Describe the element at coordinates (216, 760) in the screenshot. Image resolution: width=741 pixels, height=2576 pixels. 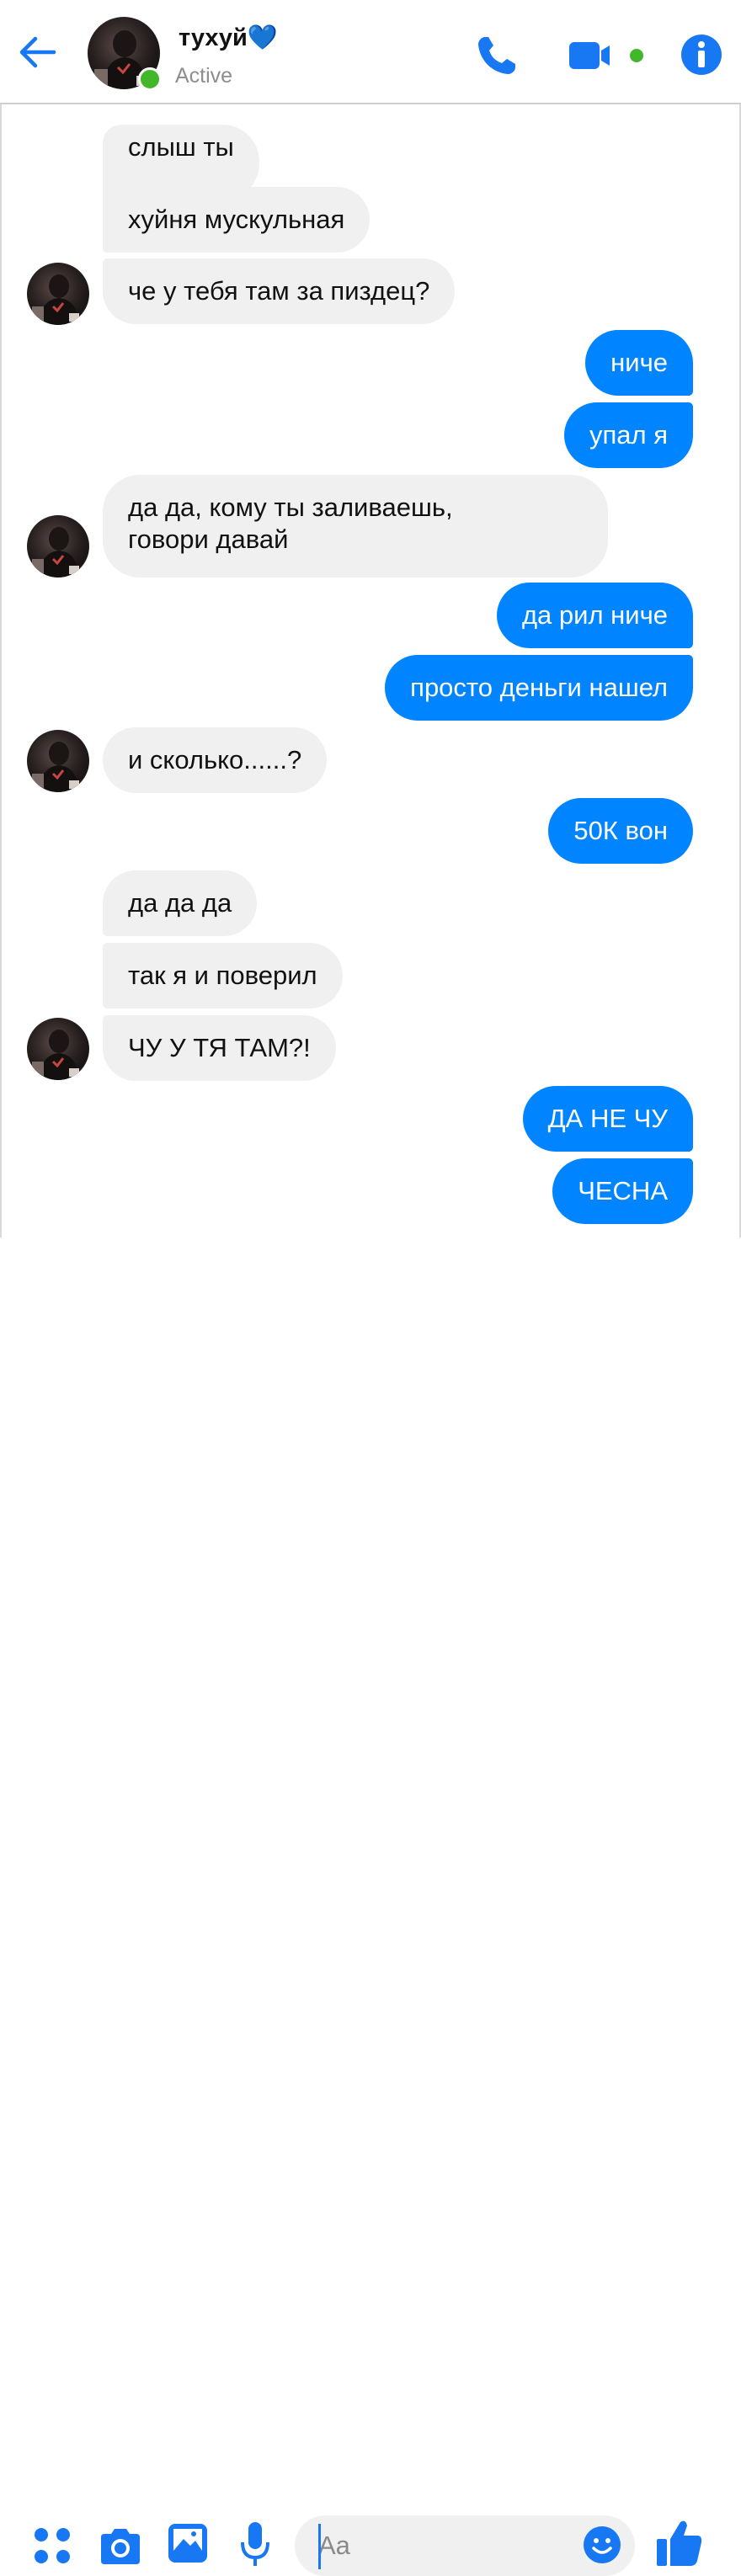
I see `incoming-message: и сколько......?` at that location.